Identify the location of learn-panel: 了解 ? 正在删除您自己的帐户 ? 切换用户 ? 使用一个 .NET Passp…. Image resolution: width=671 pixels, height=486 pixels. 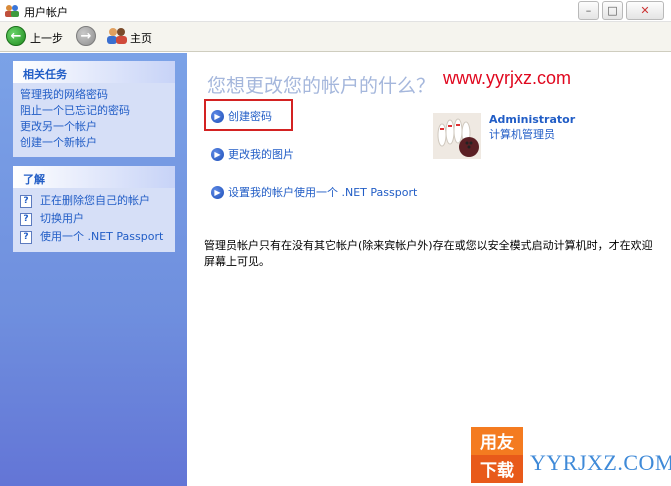
(94, 209).